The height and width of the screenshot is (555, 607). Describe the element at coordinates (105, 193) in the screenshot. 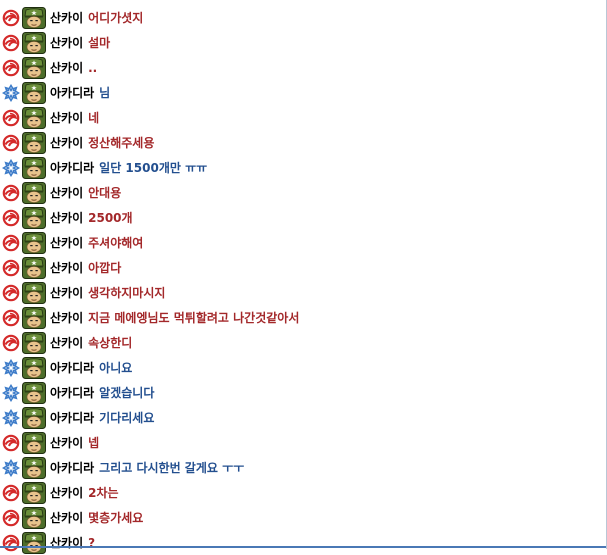

I see `message-text: 안대용` at that location.